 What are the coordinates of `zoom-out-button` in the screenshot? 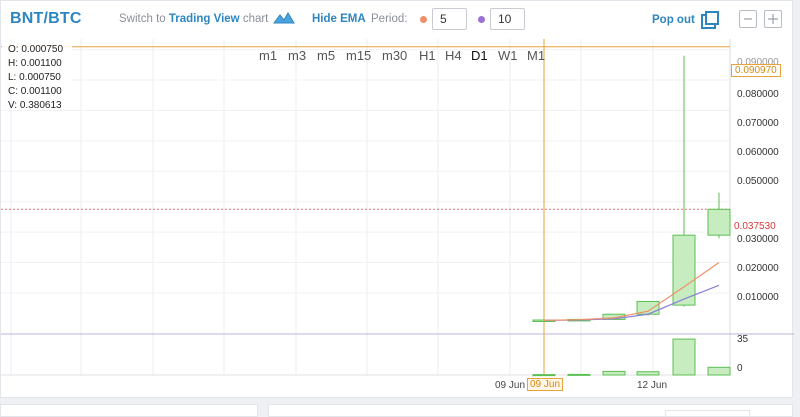 It's located at (748, 19).